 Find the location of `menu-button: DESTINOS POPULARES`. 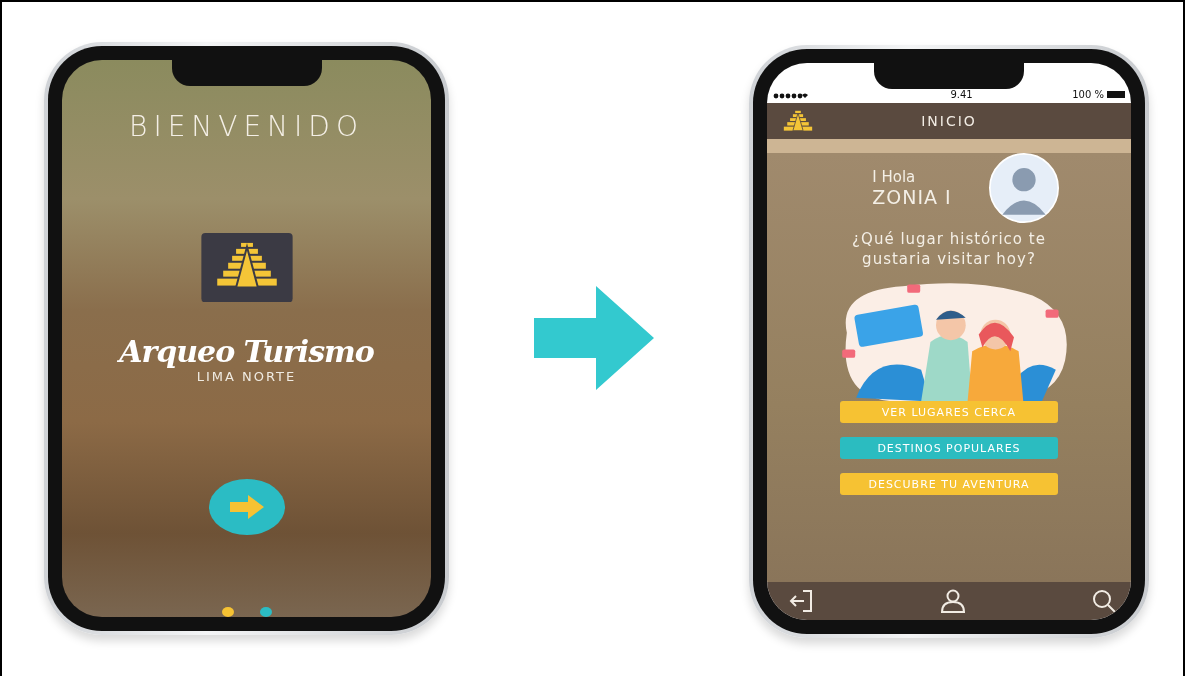

menu-button: DESTINOS POPULARES is located at coordinates (949, 448).